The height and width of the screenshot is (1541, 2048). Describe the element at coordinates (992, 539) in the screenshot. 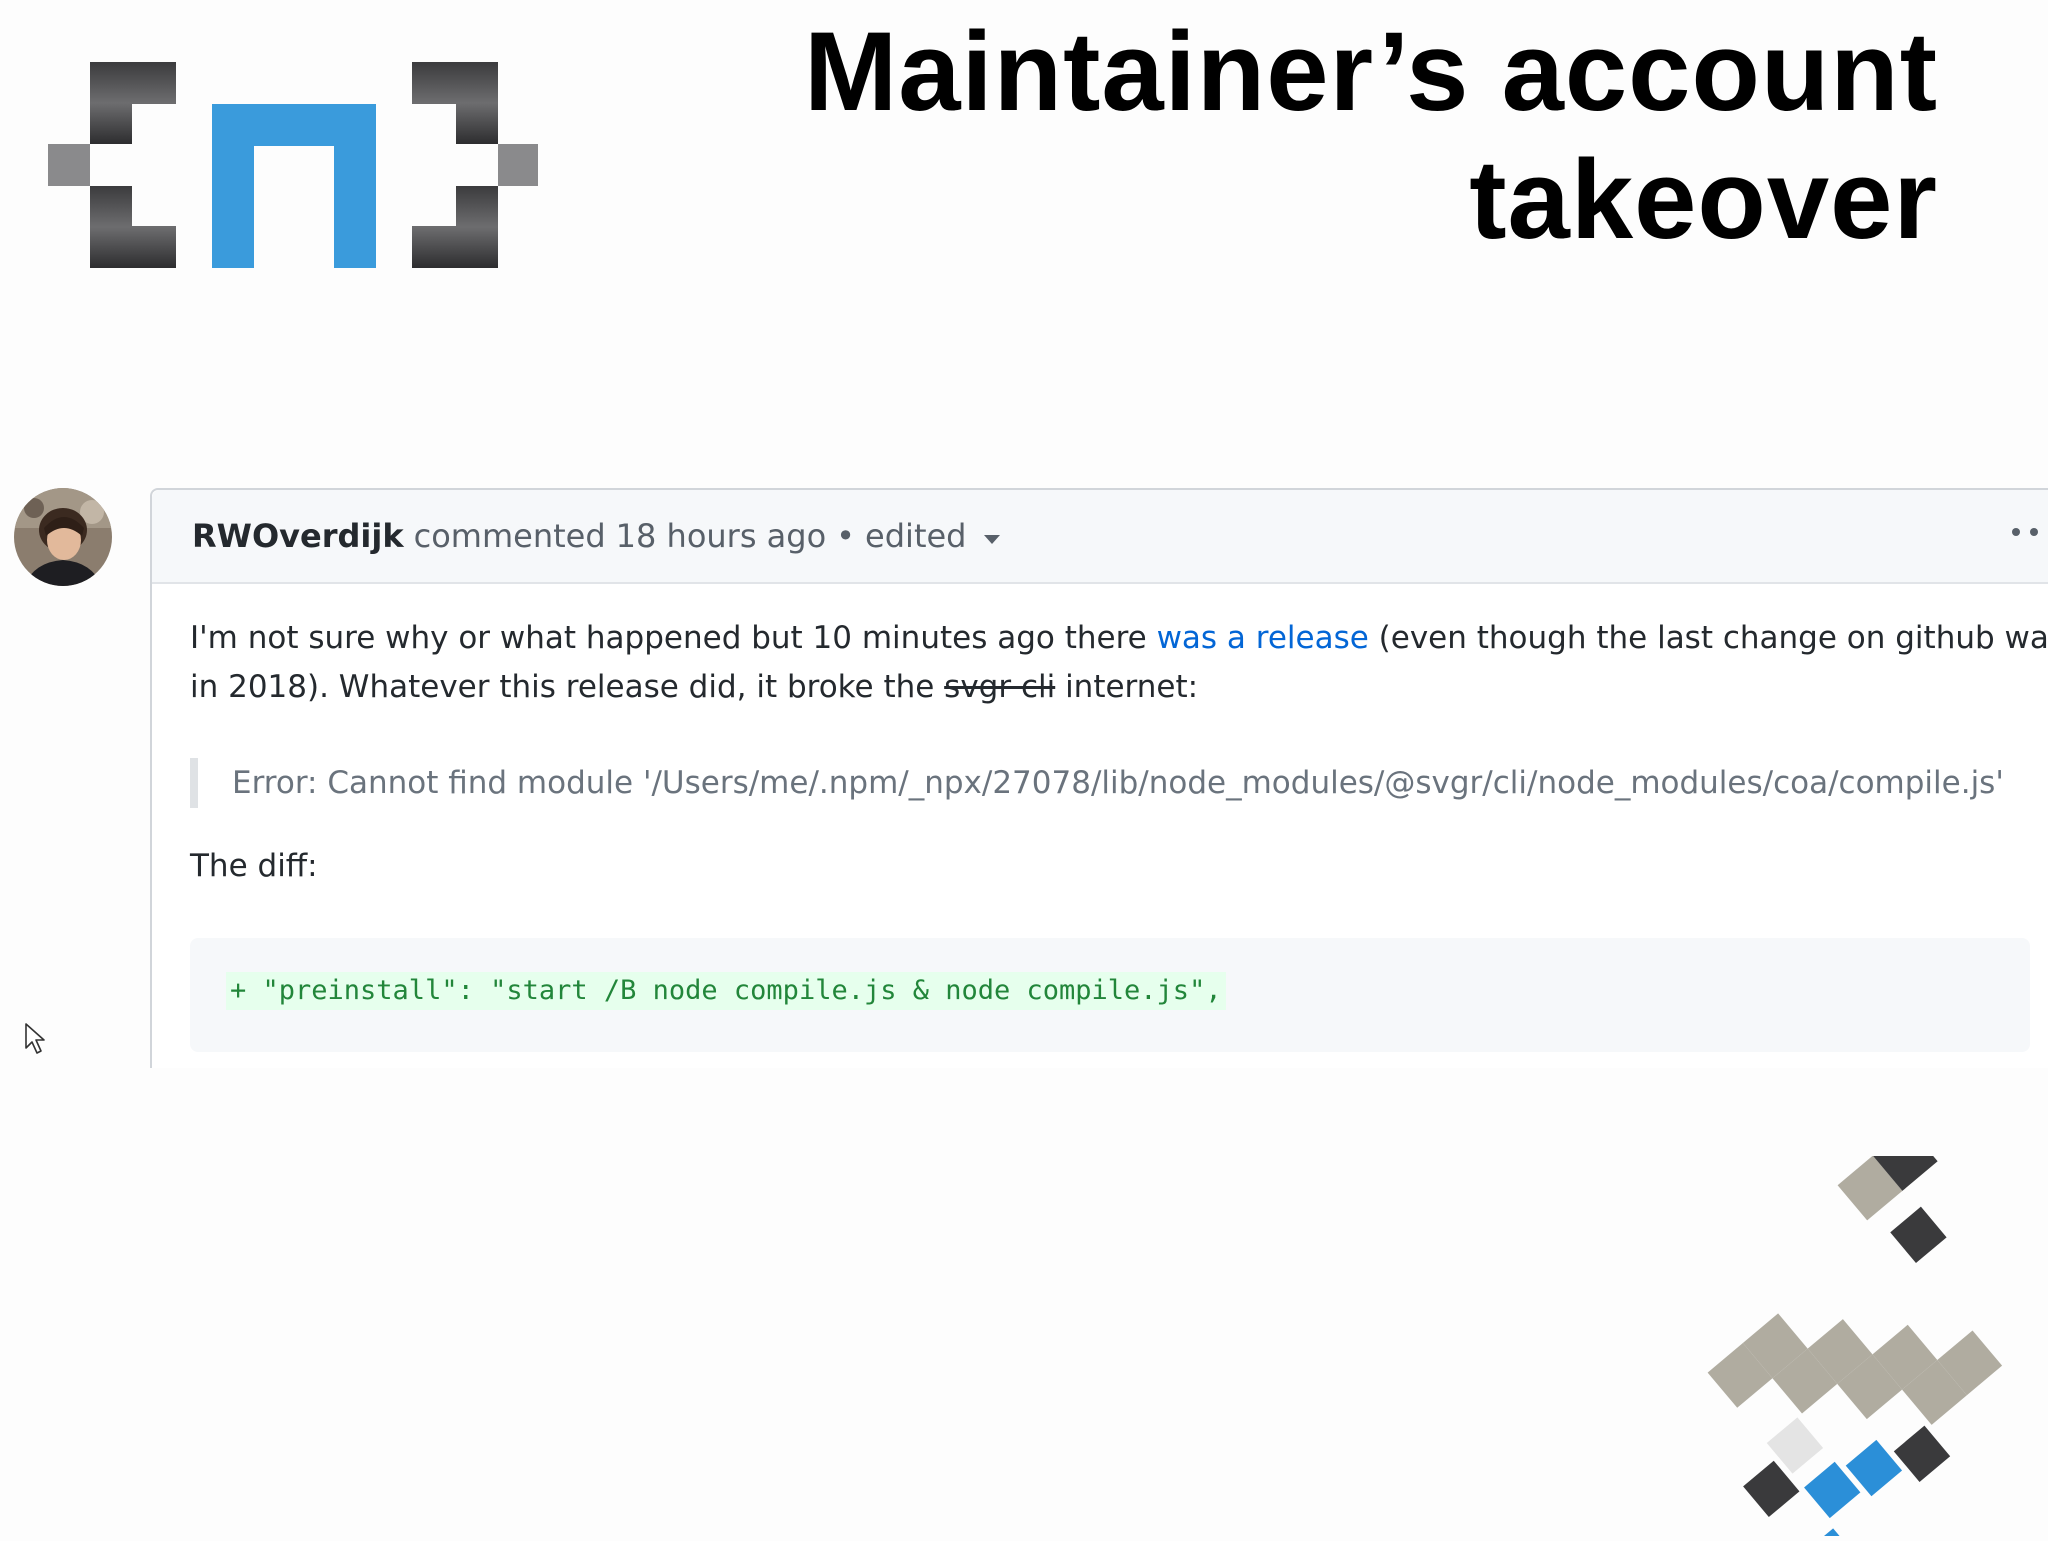

I see `caret-down-icon` at that location.